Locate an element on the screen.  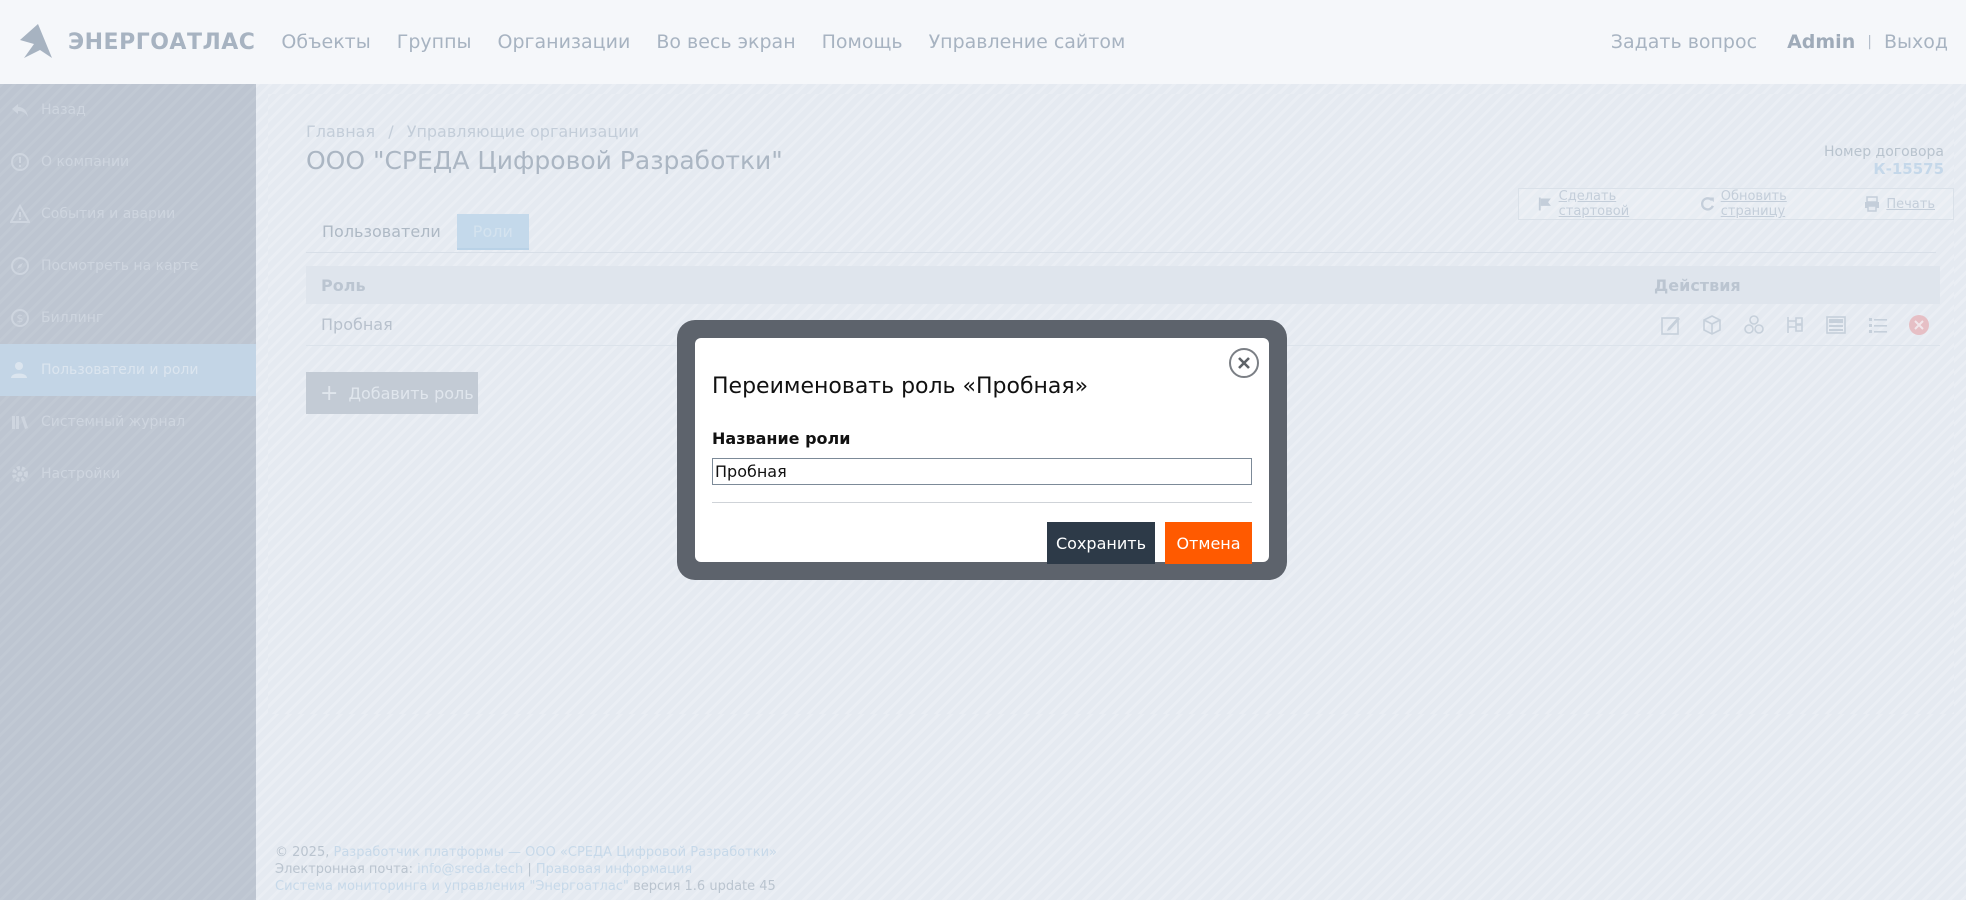
refresh-page-link: Обновить страницу is located at coordinates (1772, 204).